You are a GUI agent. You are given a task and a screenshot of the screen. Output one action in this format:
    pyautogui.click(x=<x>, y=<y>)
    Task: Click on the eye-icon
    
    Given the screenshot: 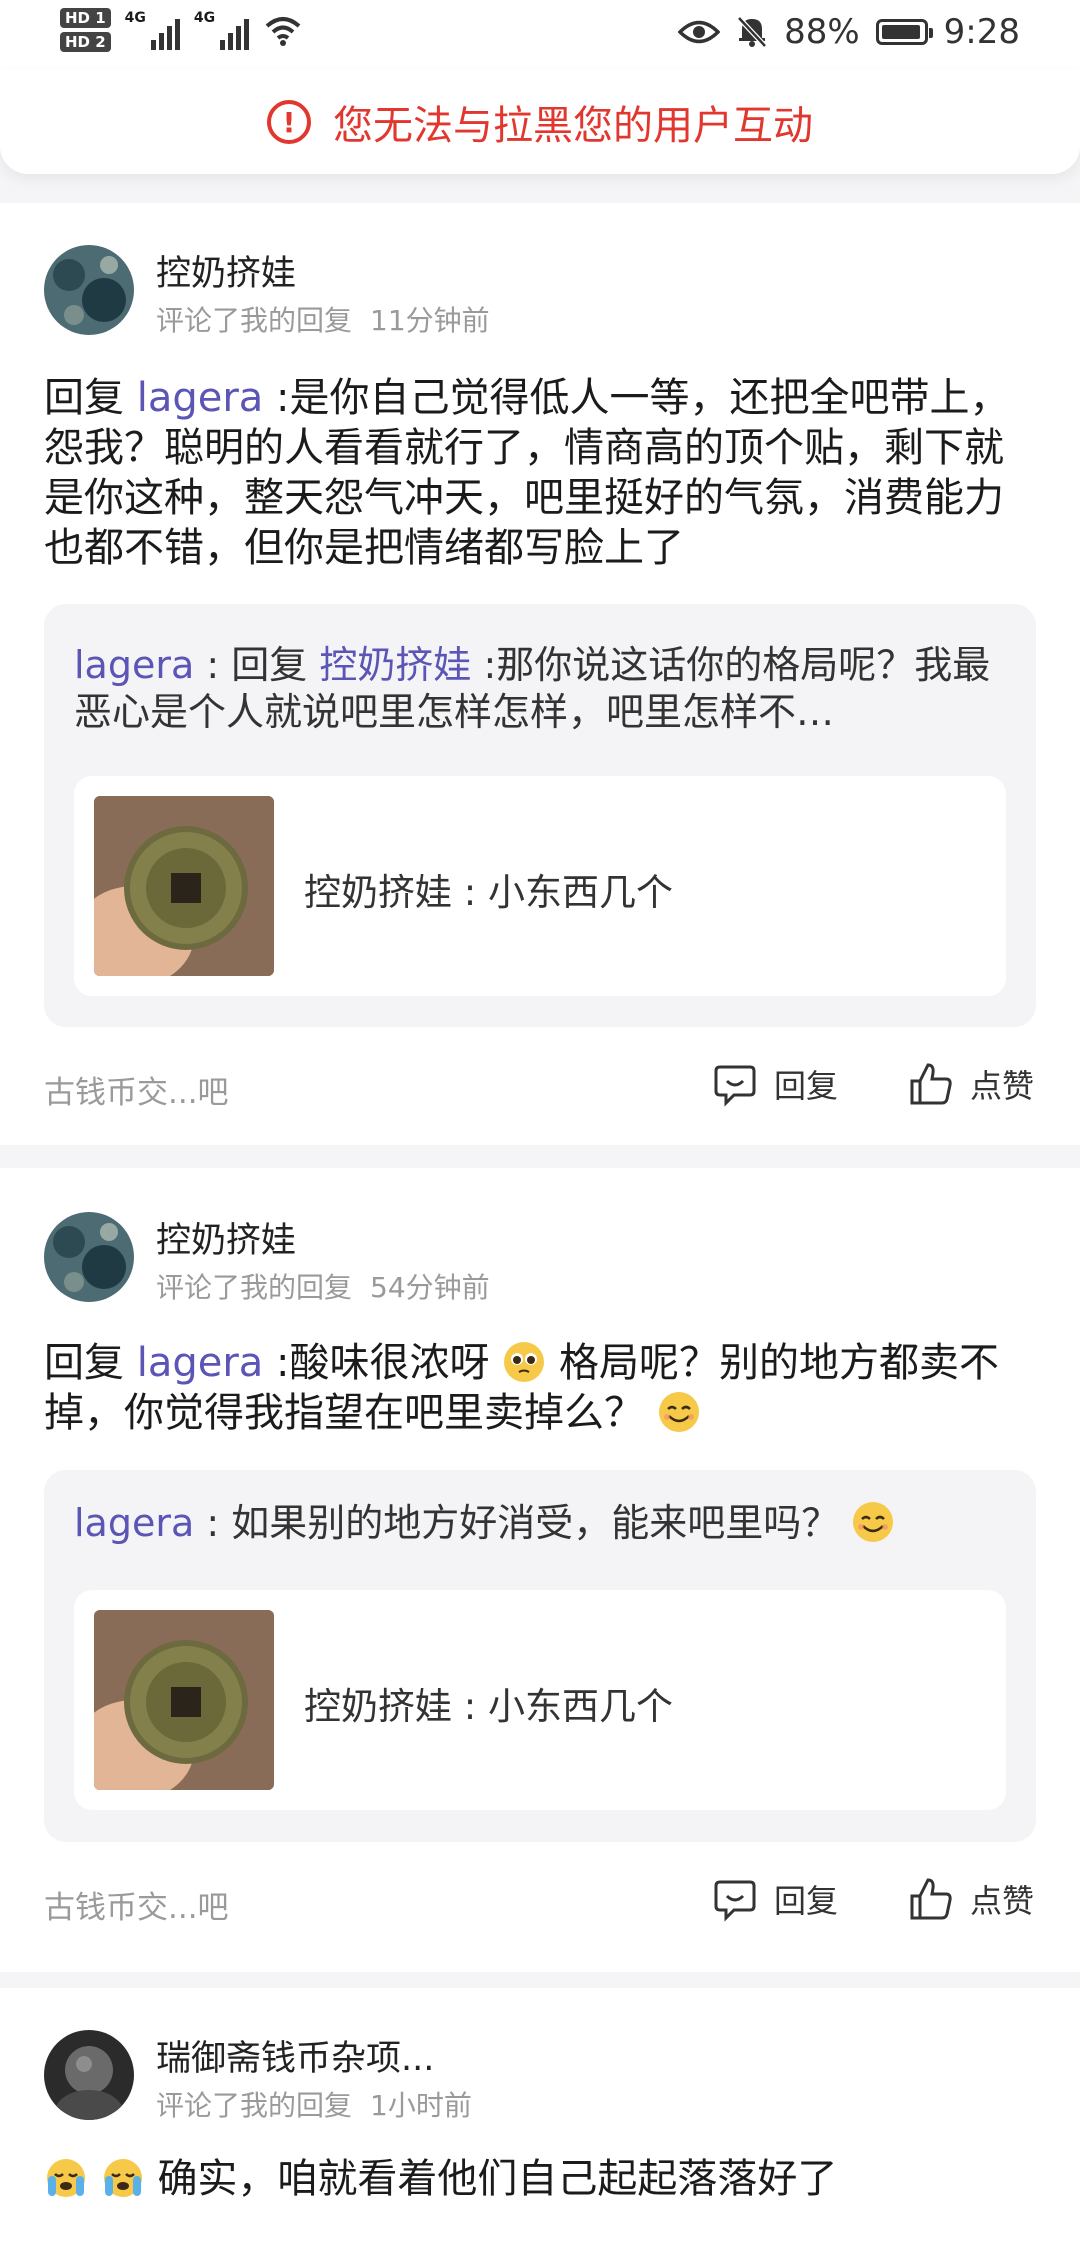 What is the action you would take?
    pyautogui.click(x=699, y=32)
    